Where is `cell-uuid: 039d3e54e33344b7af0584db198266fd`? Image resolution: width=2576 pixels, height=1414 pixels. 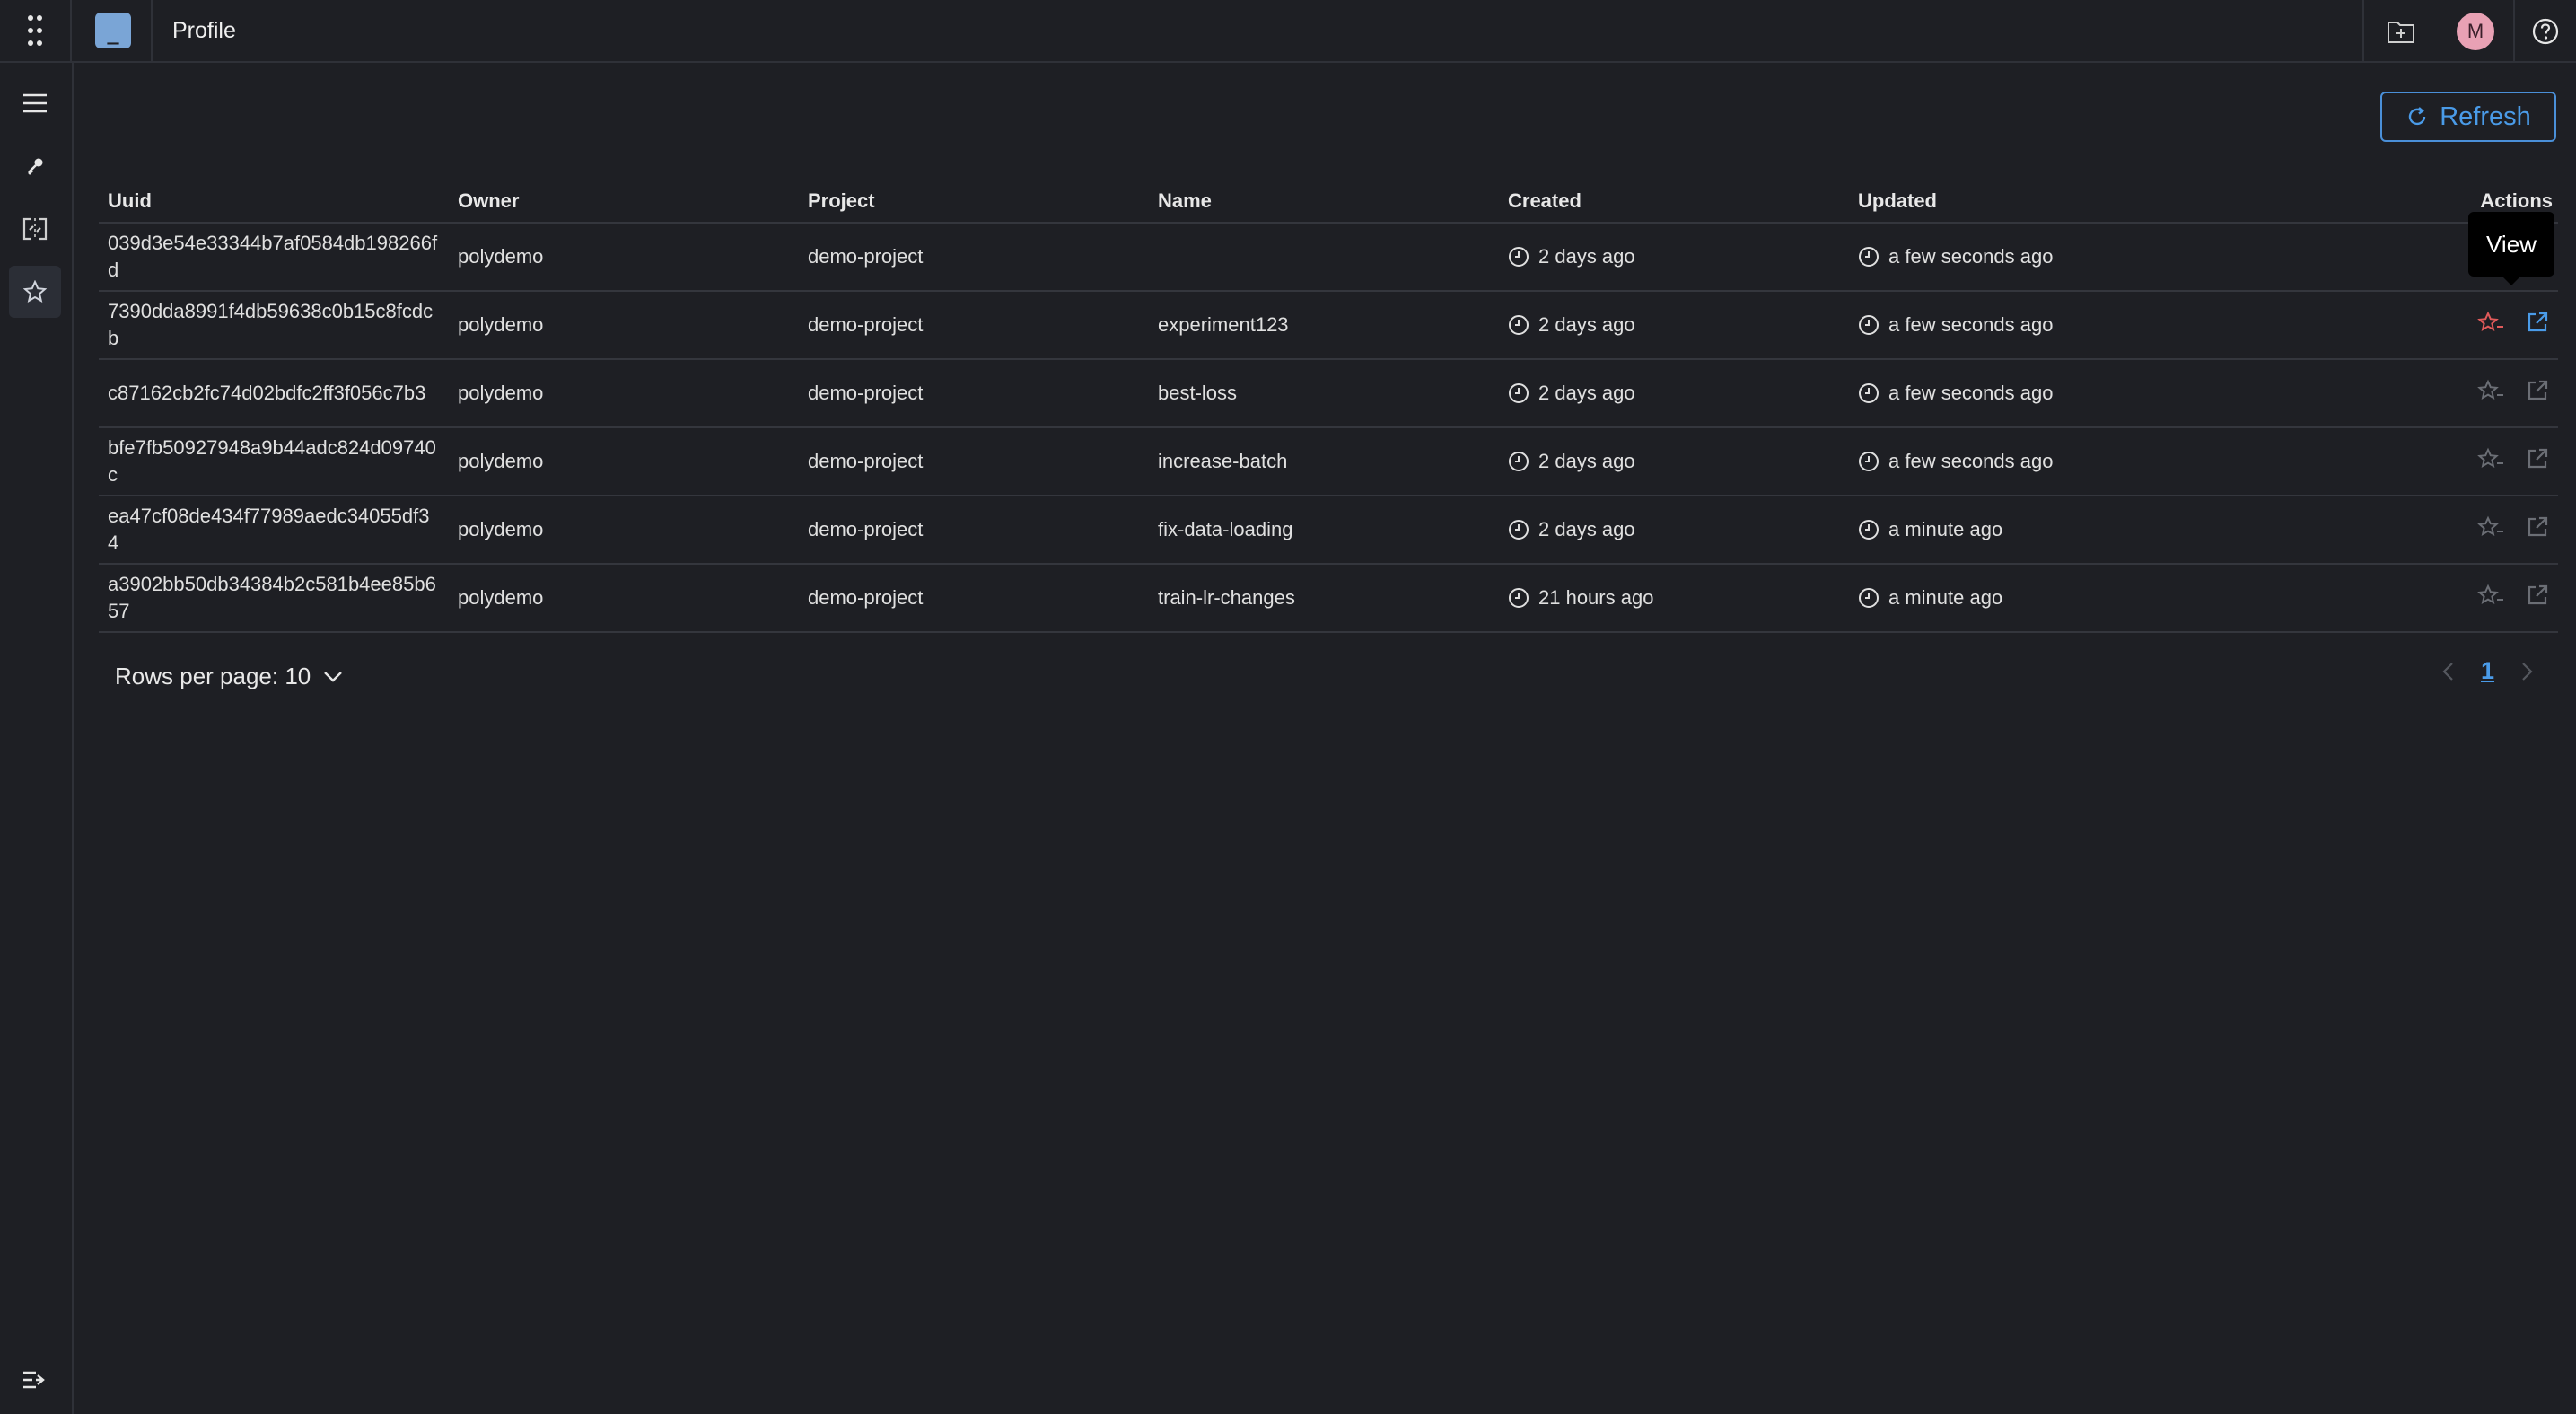
cell-uuid: 039d3e54e33344b7af0584db198266fd is located at coordinates (274, 257).